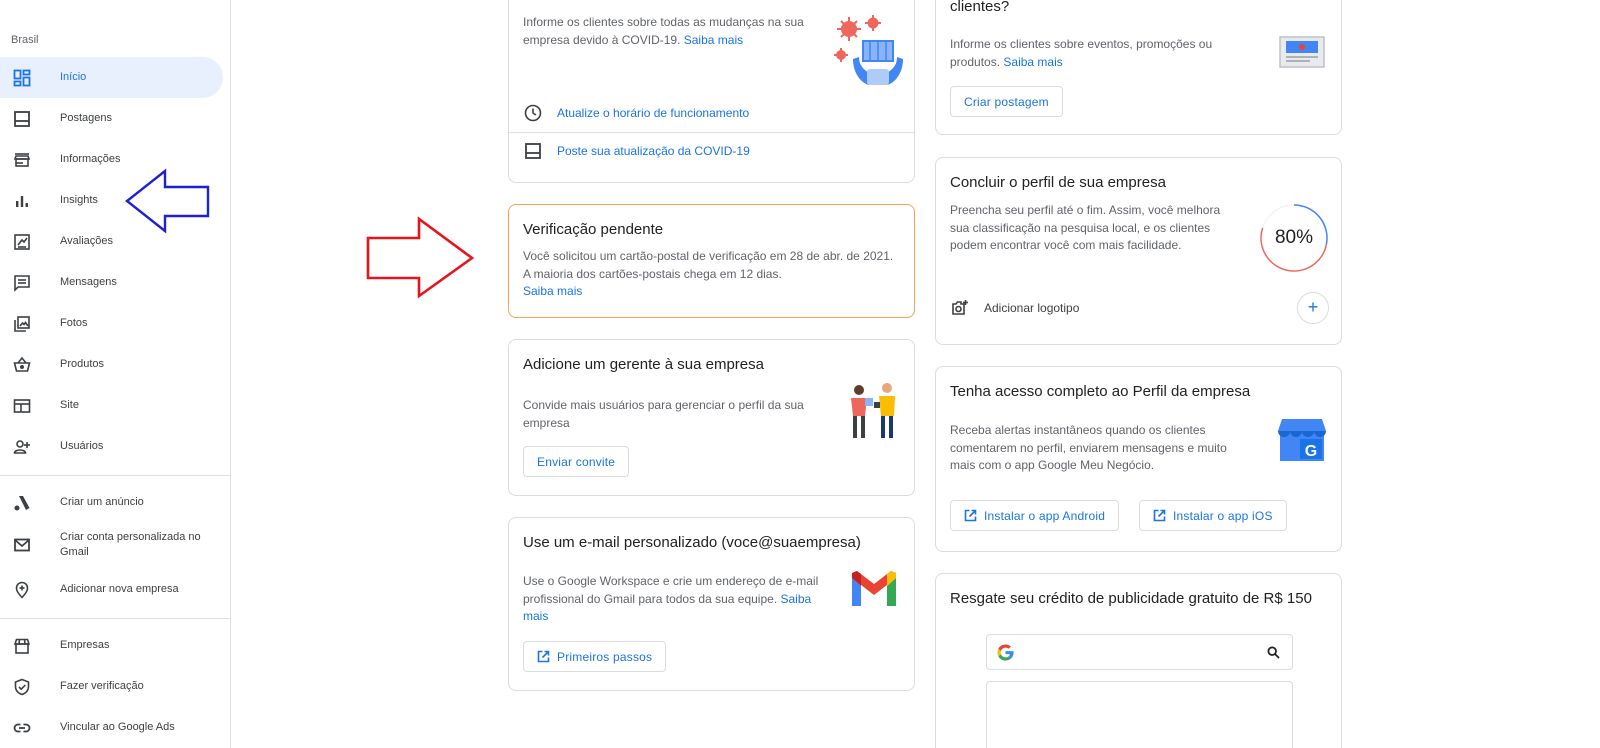 The width and height of the screenshot is (1600, 748). What do you see at coordinates (22, 406) in the screenshot?
I see `website-icon` at bounding box center [22, 406].